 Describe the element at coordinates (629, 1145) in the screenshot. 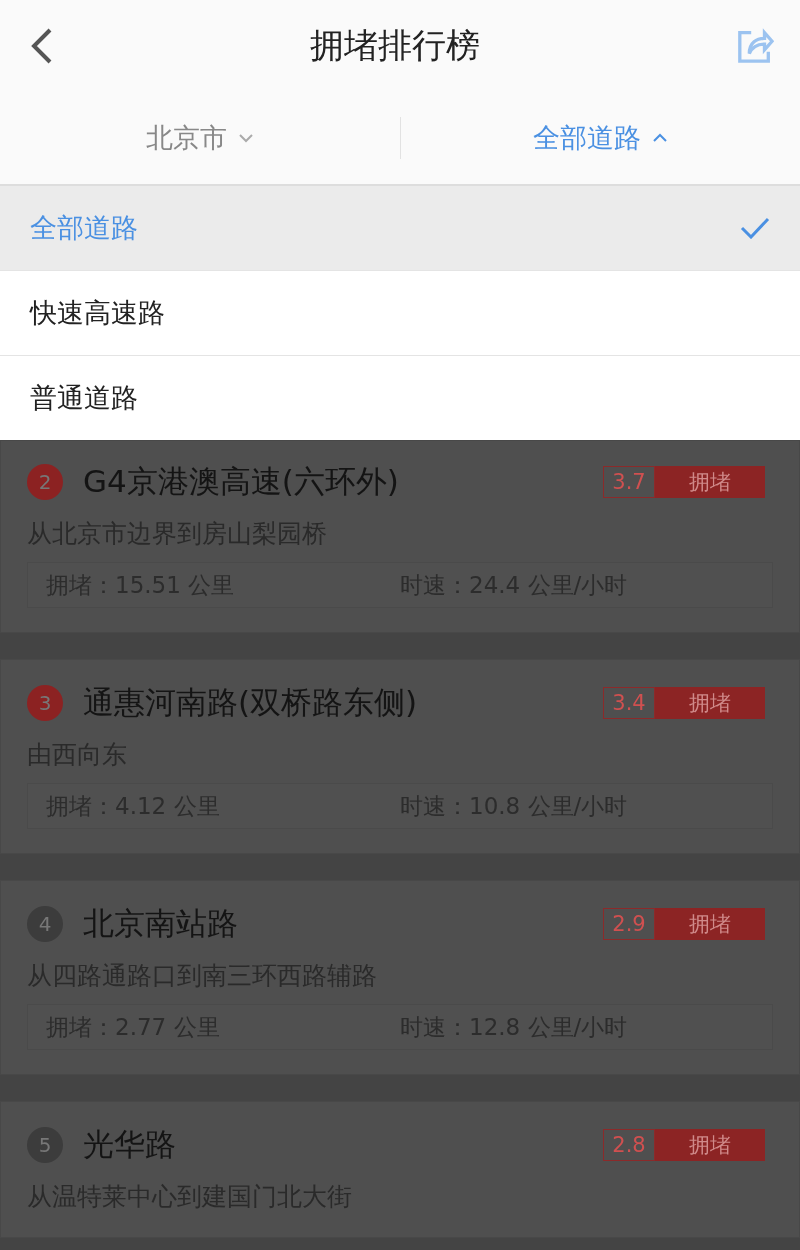

I see `congestion-index: 2.8` at that location.